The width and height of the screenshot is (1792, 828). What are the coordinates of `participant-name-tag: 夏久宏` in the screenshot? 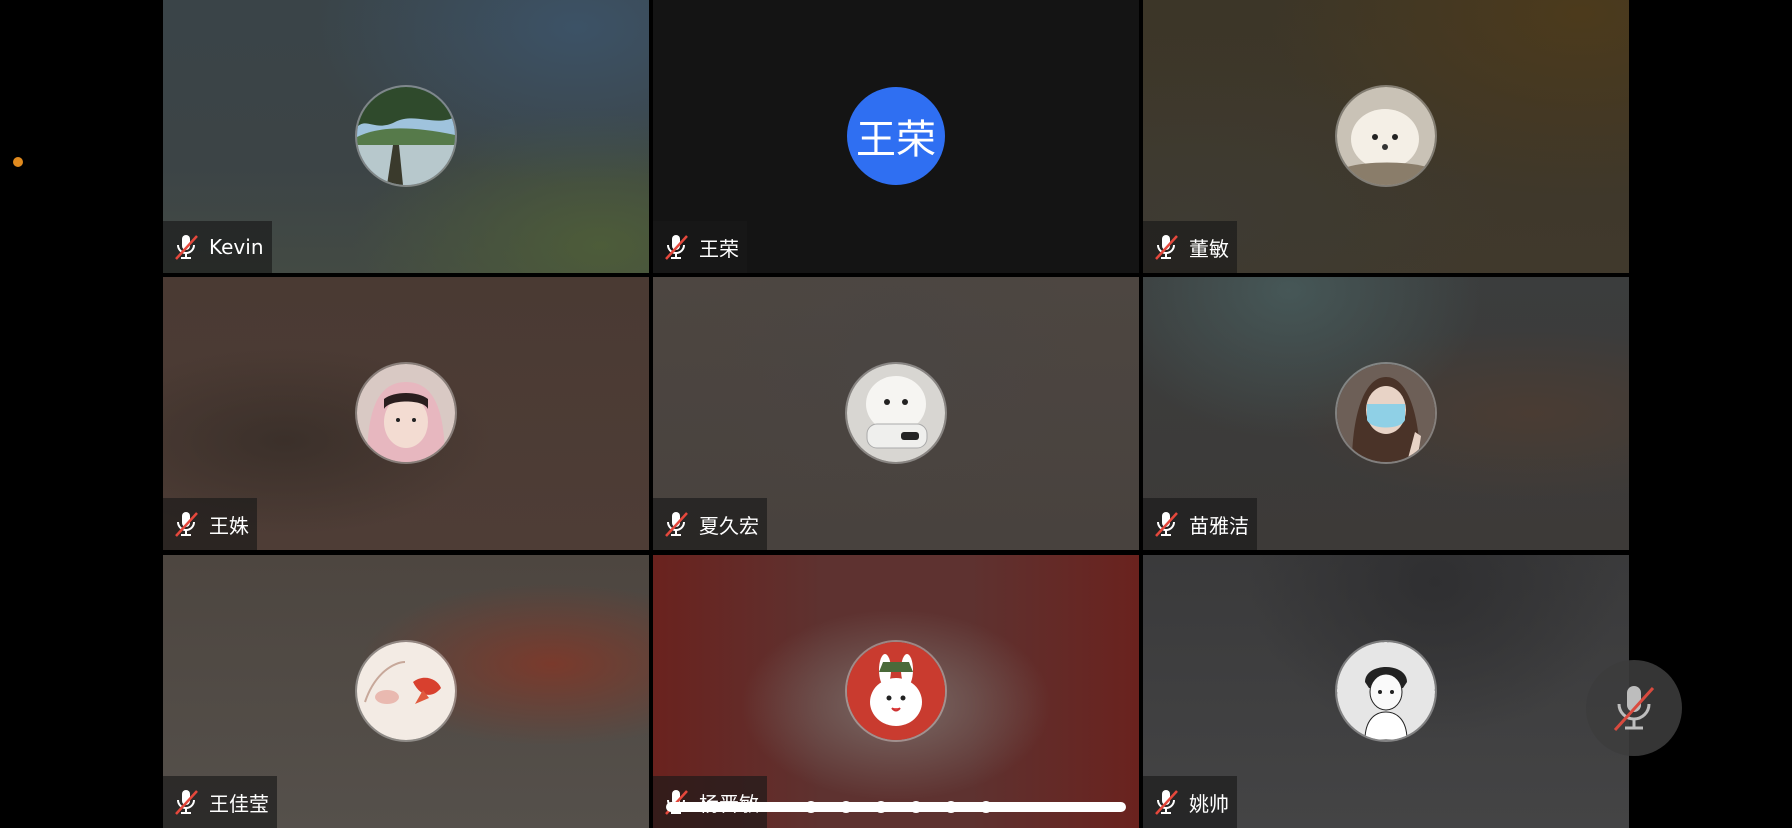 It's located at (710, 524).